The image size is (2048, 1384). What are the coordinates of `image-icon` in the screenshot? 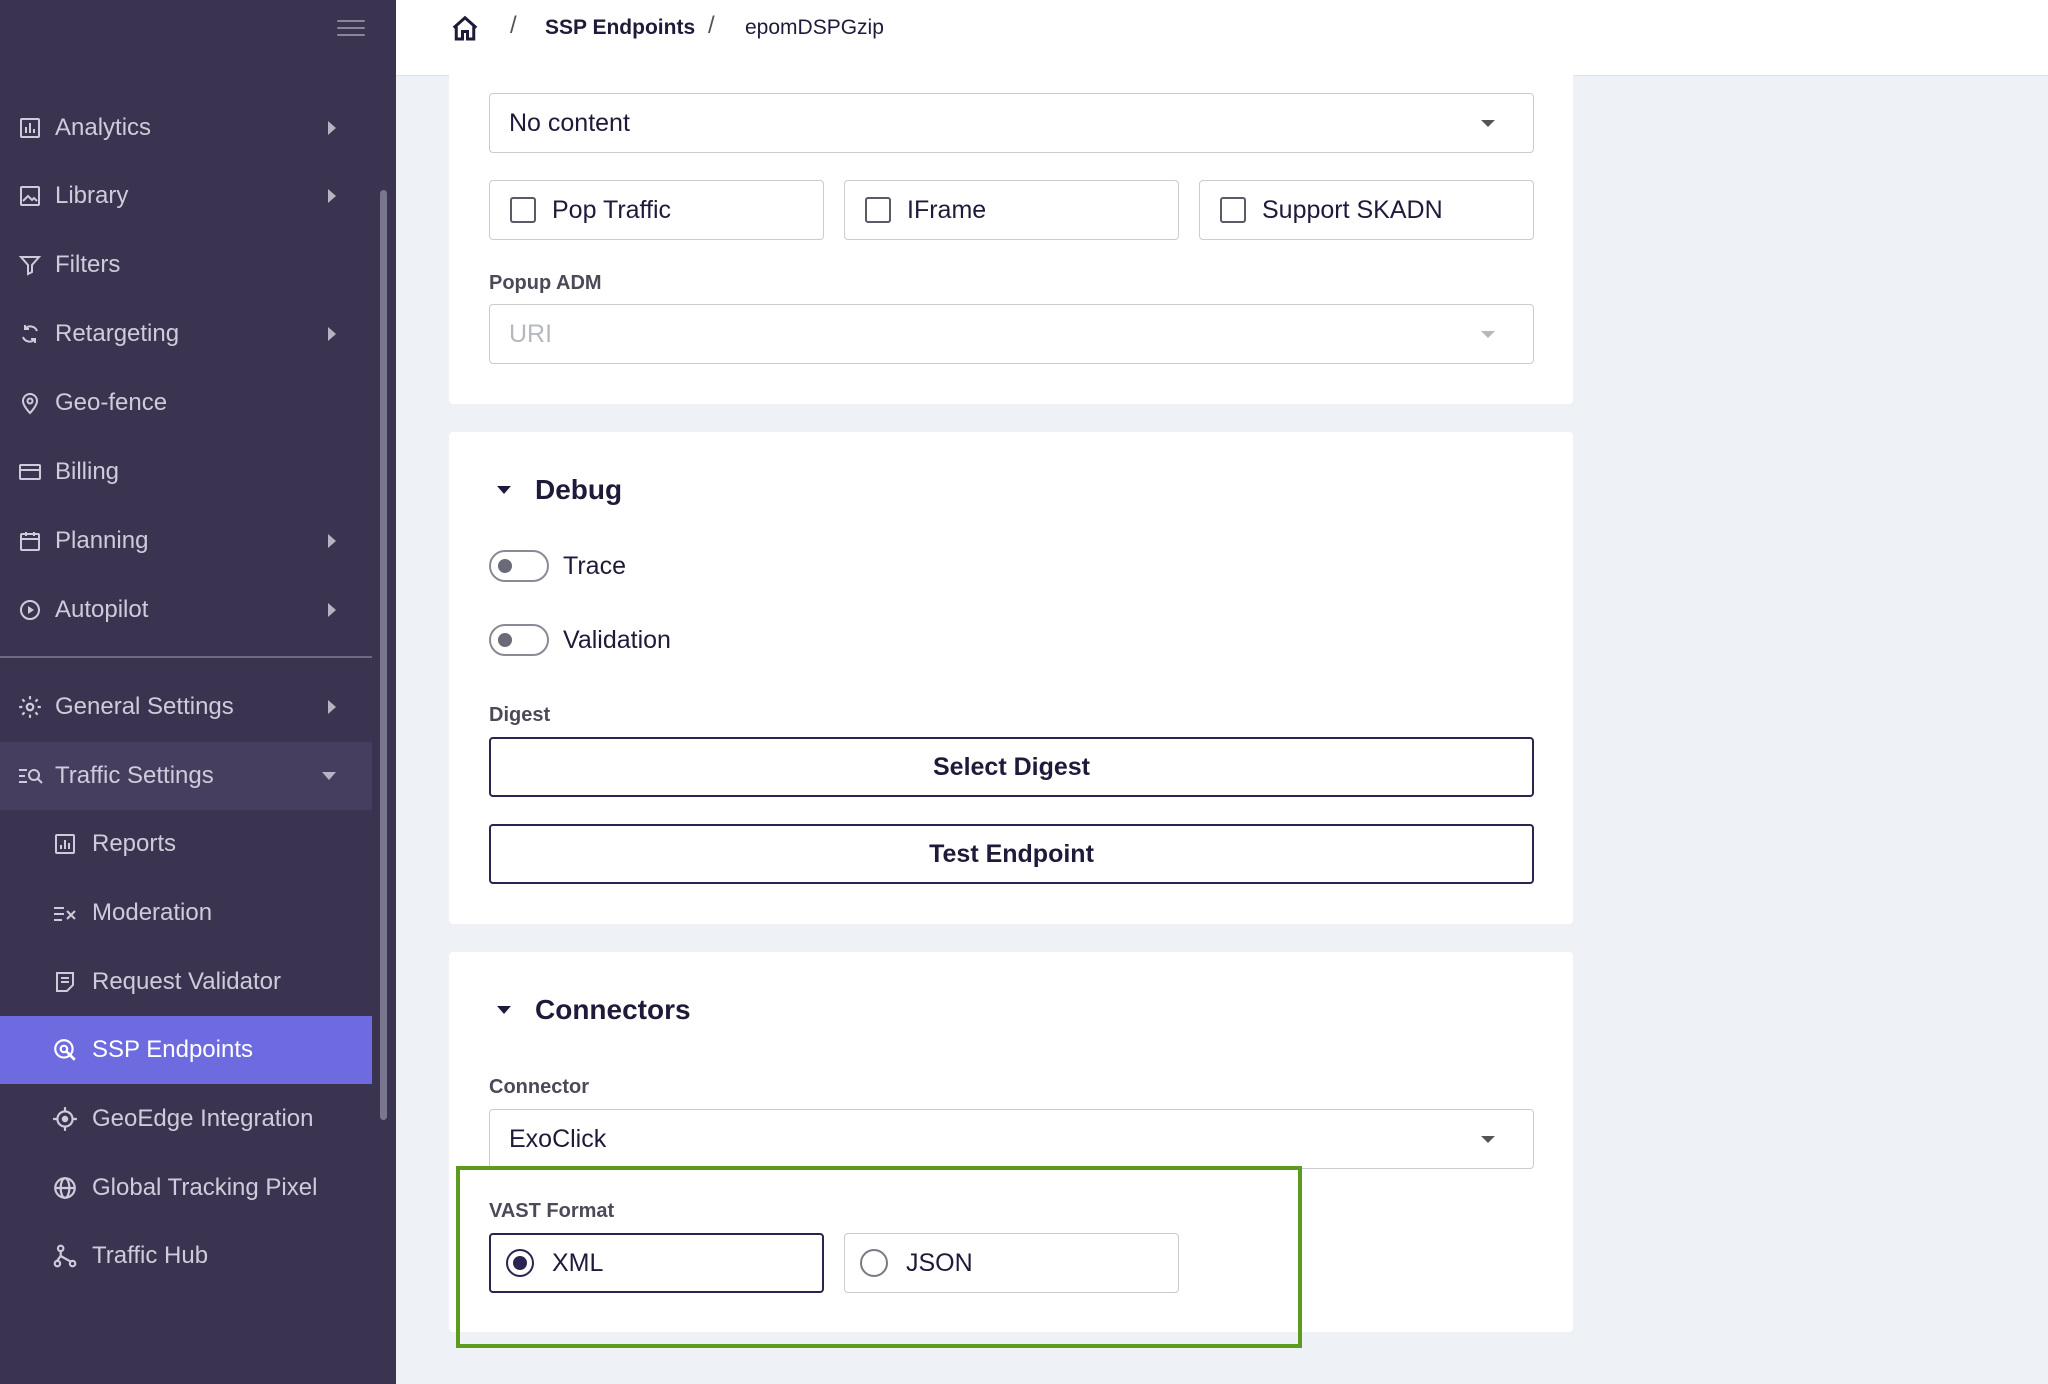 It's located at (30, 196).